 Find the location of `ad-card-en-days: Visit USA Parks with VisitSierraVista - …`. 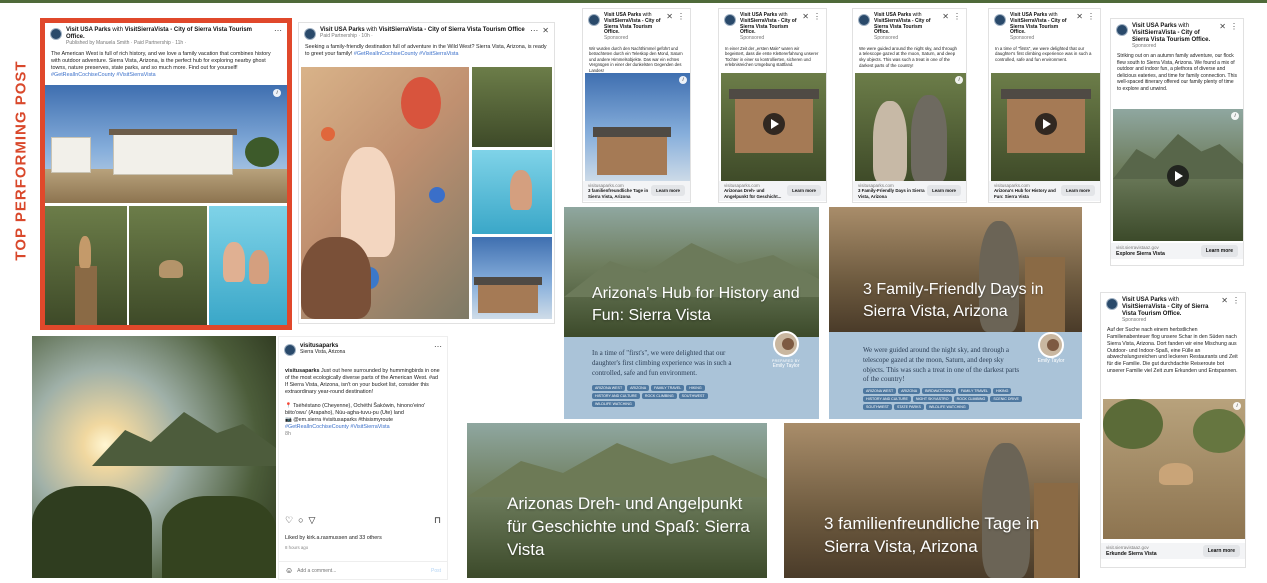

ad-card-en-days: Visit USA Parks with VisitSierraVista - … is located at coordinates (909, 105).